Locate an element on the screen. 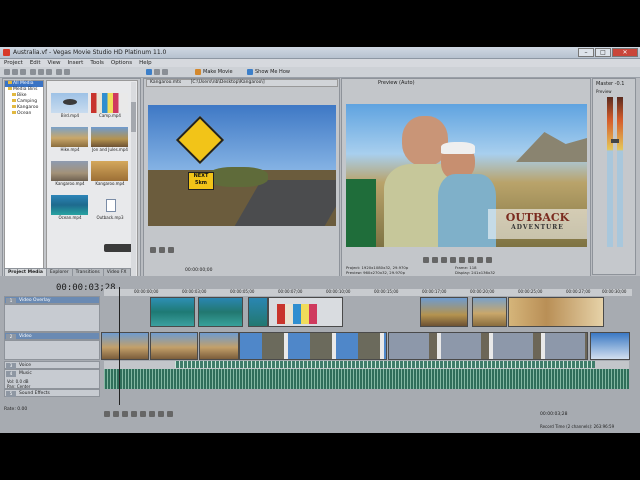 The image size is (640, 480). audio-file-icon is located at coordinates (109, 205).